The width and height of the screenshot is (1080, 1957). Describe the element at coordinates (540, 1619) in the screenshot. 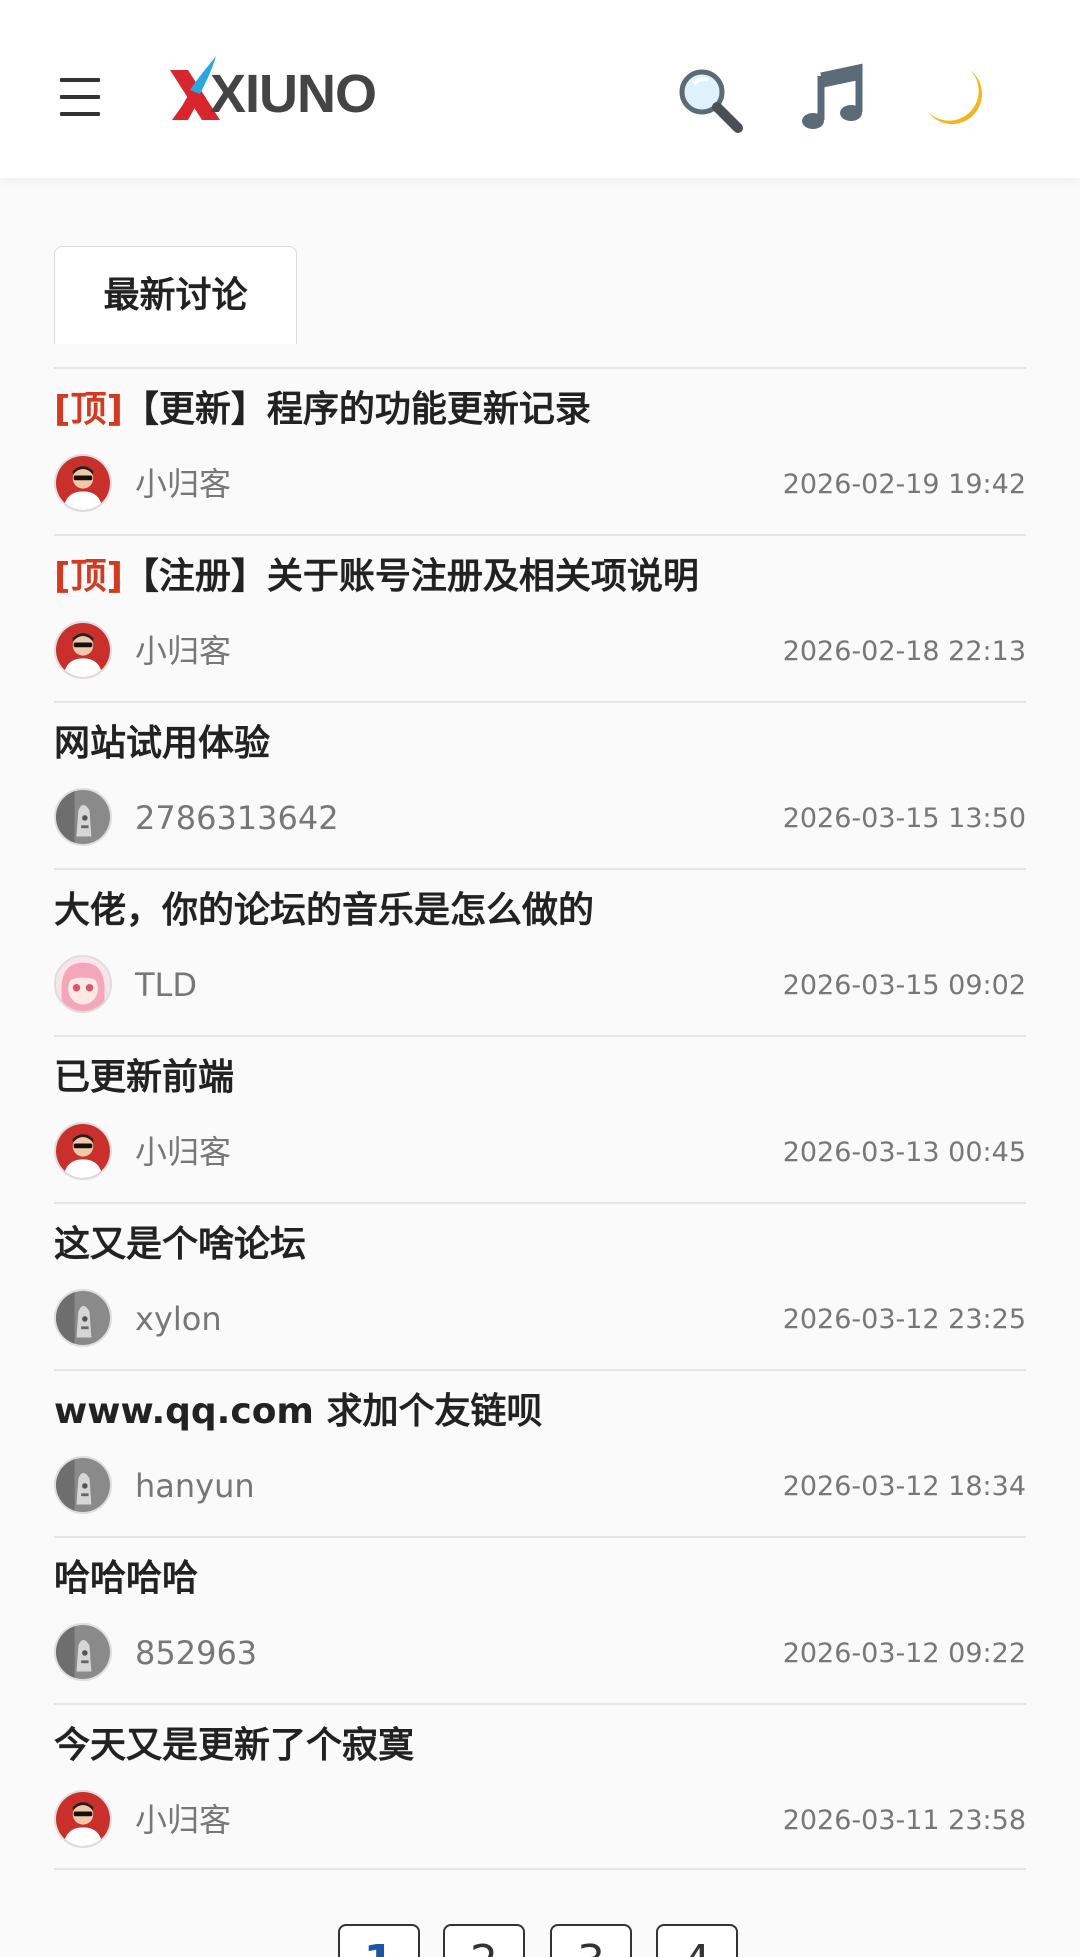

I see `thread-row: 哈哈哈哈 852963 2026-03-12 09:22` at that location.